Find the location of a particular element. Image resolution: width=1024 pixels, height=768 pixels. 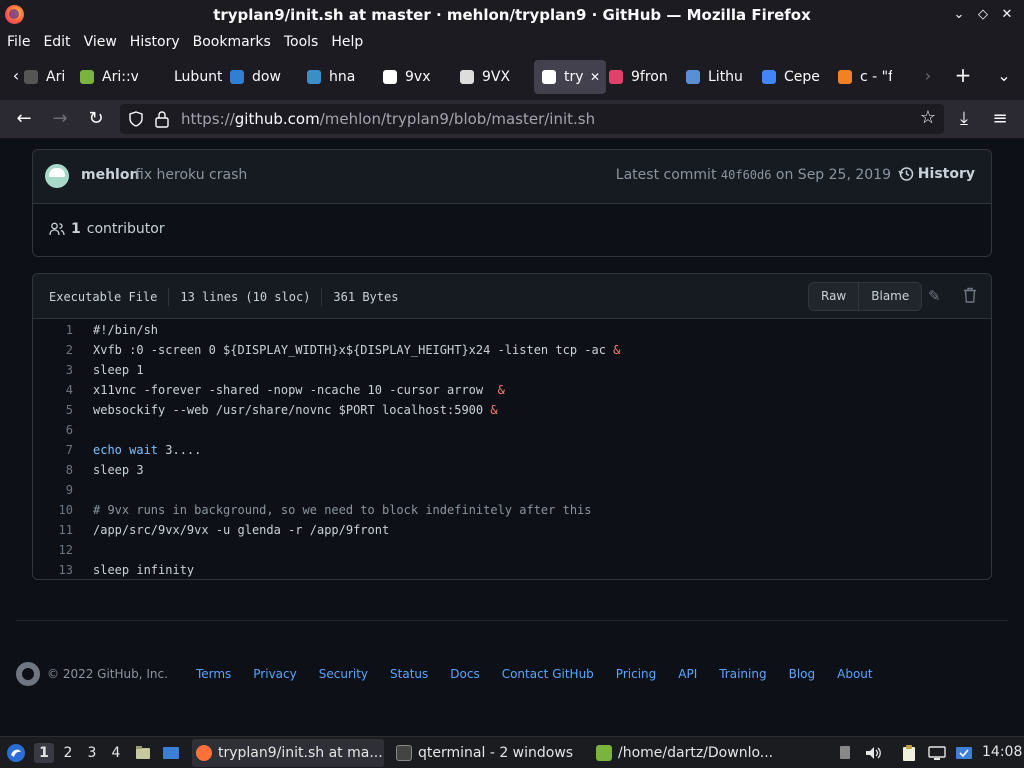

line-number: 11 is located at coordinates (53, 530).